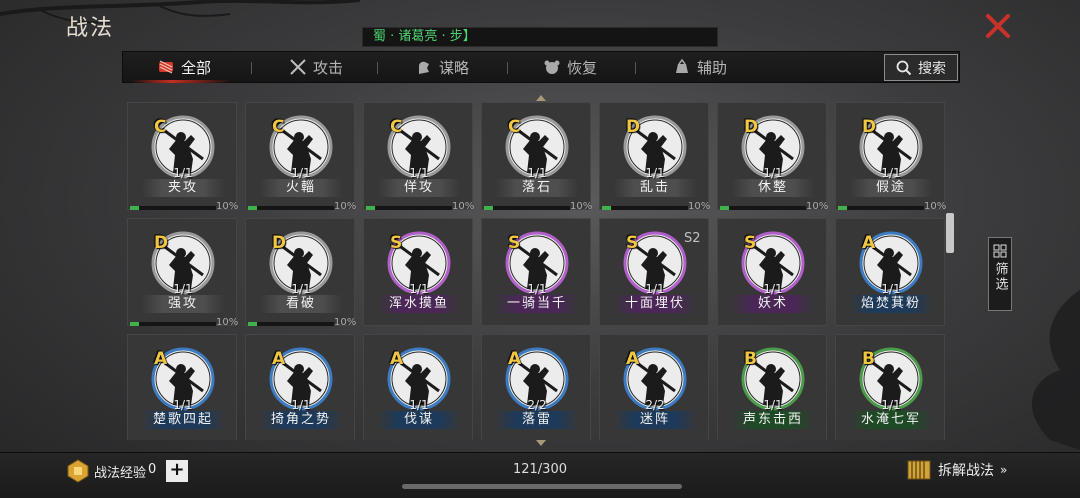 This screenshot has height=498, width=1080. What do you see at coordinates (950, 233) in the screenshot?
I see `scrollbar-thumb` at bounding box center [950, 233].